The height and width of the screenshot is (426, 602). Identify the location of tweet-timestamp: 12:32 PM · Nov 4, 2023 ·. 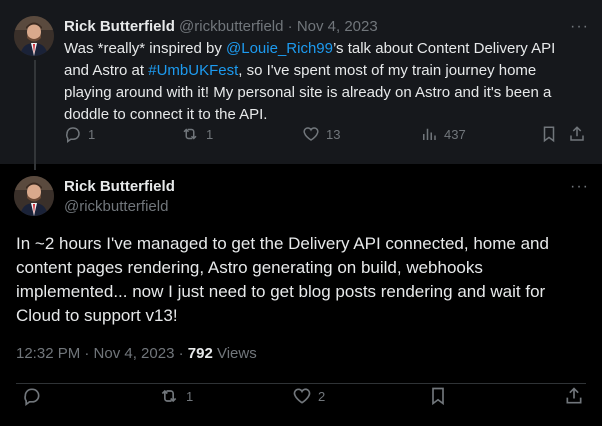
(102, 353).